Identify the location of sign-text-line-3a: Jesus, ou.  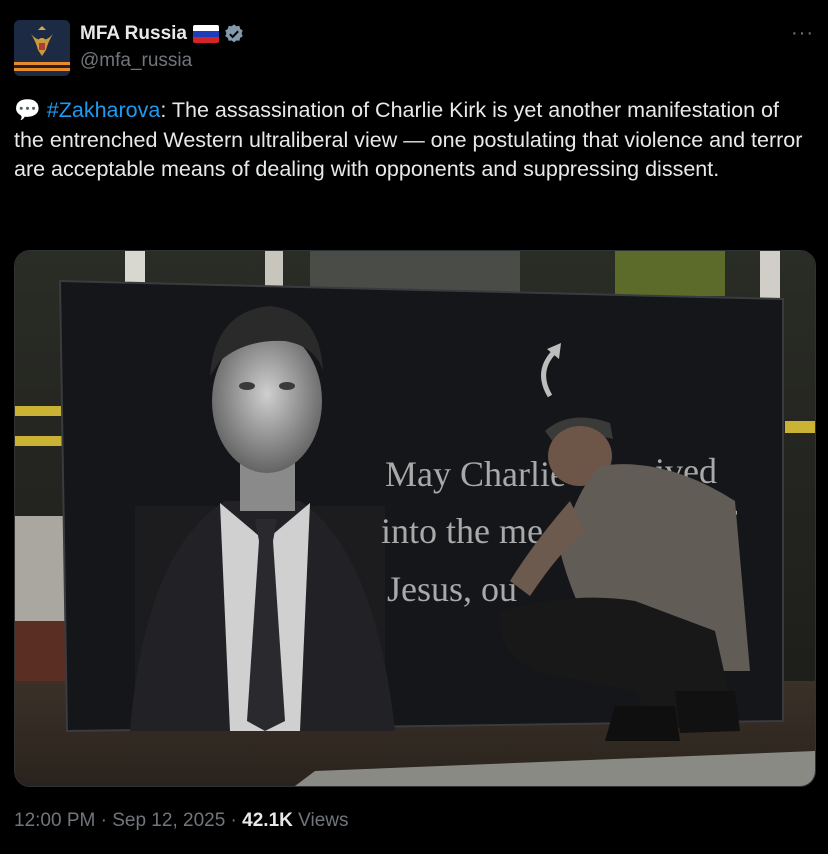
(452, 589).